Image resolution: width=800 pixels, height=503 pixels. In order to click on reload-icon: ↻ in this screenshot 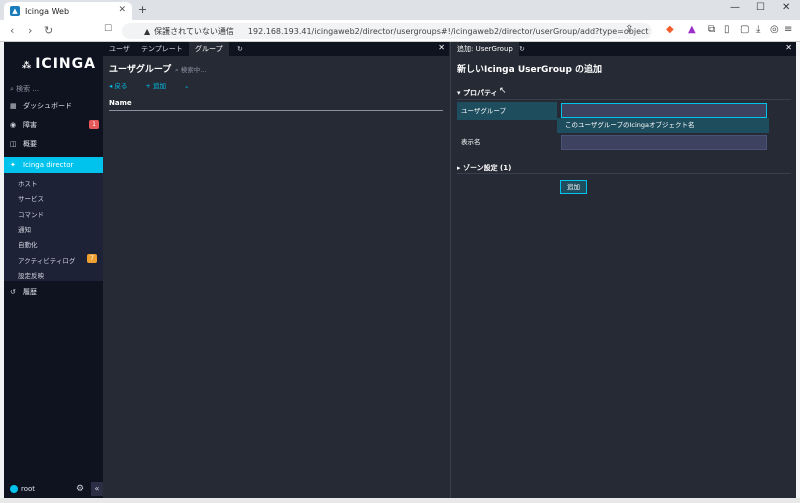, I will do `click(48, 30)`.